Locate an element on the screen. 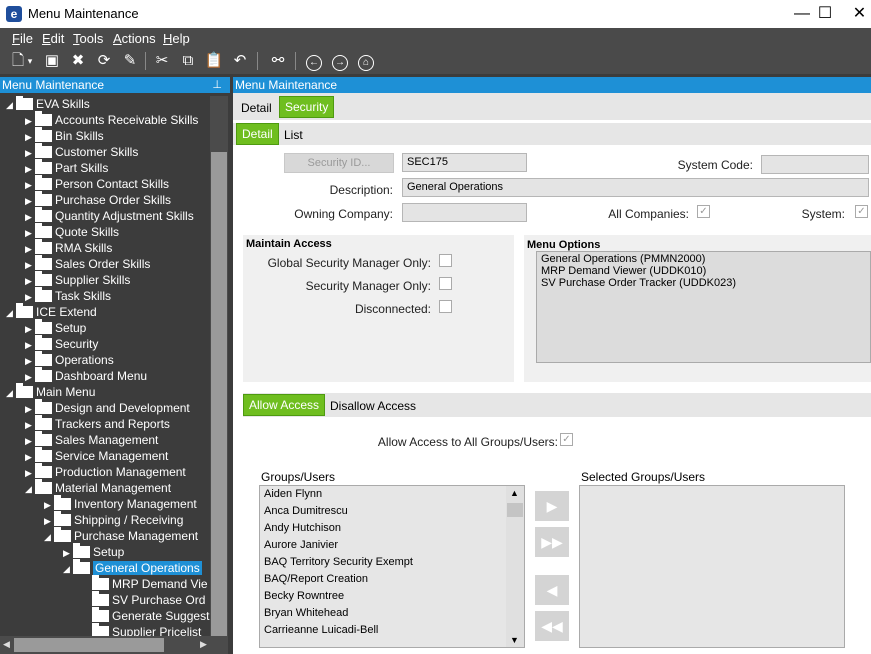 Image resolution: width=871 pixels, height=654 pixels. scroll-down-icon: ▼ is located at coordinates (514, 640).